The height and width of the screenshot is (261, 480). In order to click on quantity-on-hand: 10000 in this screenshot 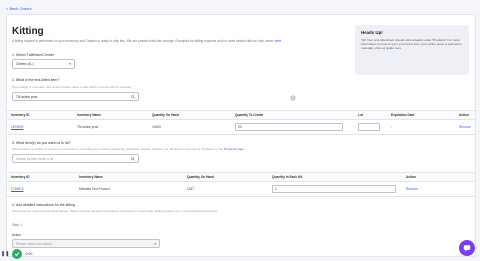, I will do `click(189, 127)`.